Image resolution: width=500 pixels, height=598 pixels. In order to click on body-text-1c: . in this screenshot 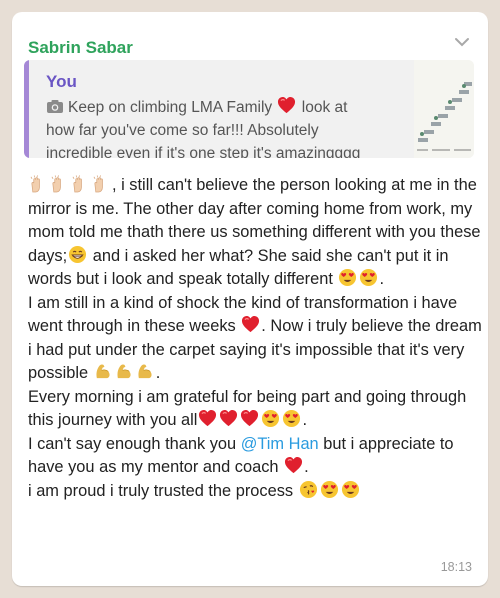, I will do `click(382, 279)`.